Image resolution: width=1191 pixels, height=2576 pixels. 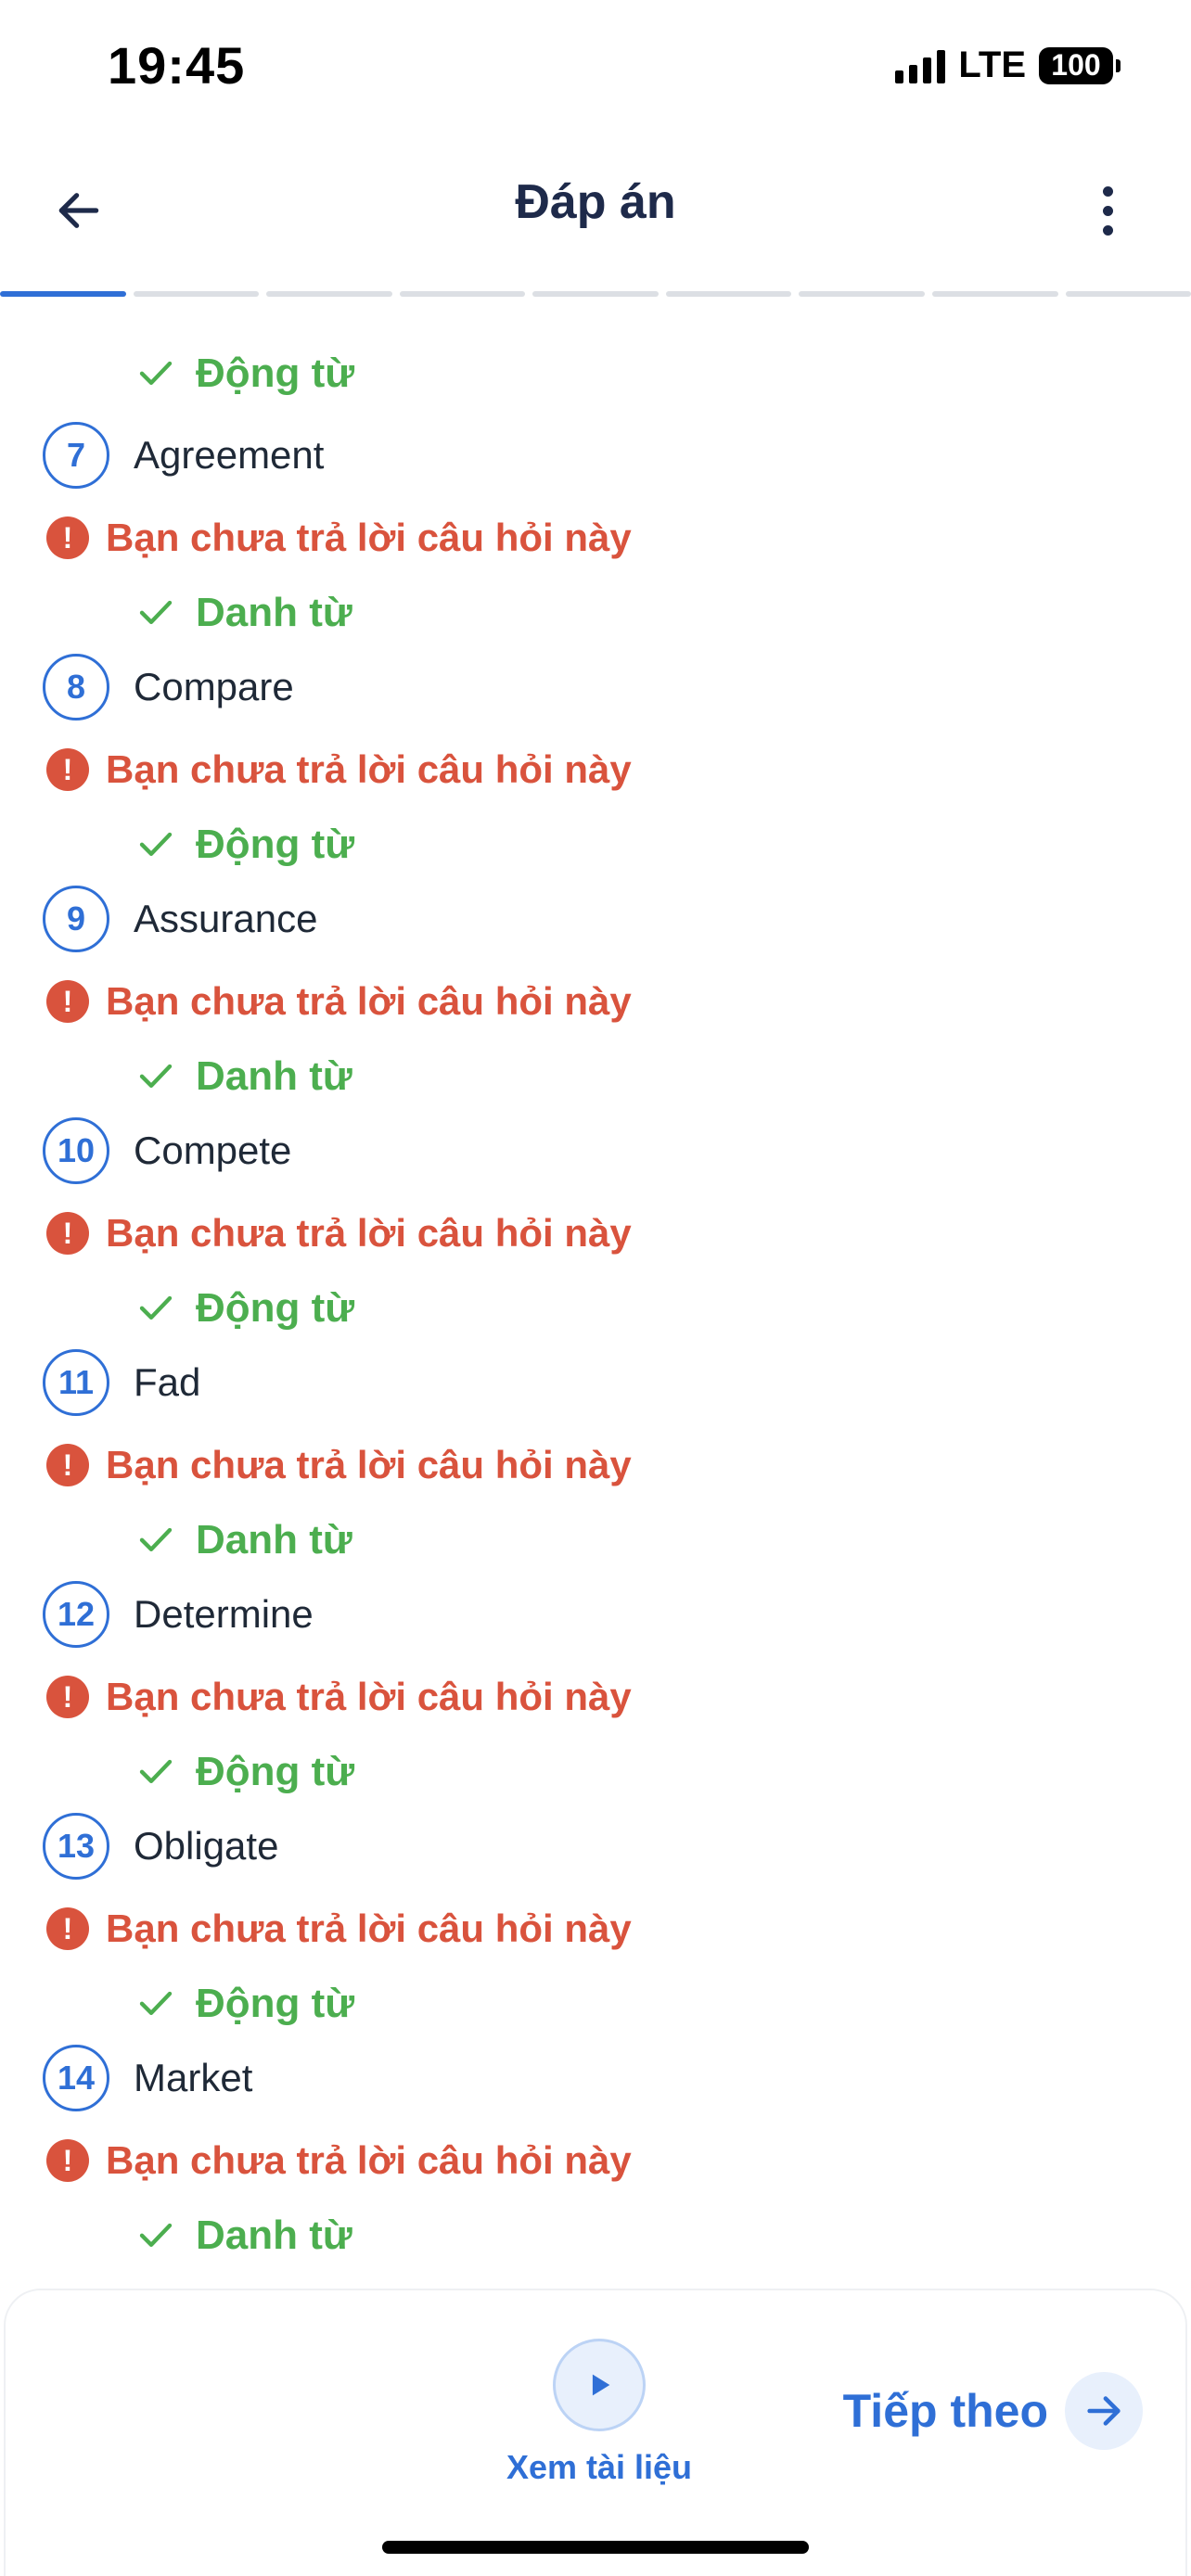 What do you see at coordinates (920, 66) in the screenshot?
I see `signal-icon` at bounding box center [920, 66].